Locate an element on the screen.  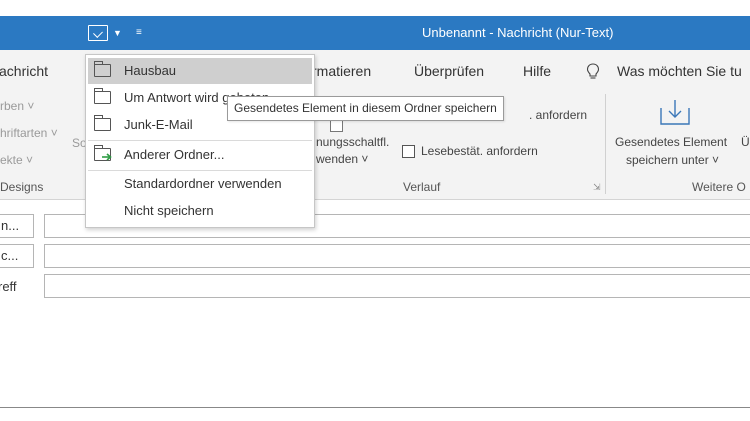
menu-item-standardordner: Standardordner verwenden is located at coordinates (200, 184).